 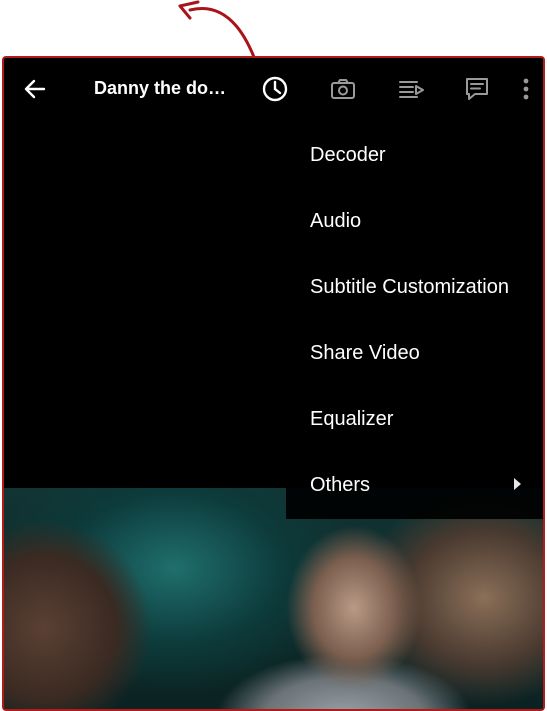 I want to click on menu-item-audio: Audio, so click(x=422, y=221).